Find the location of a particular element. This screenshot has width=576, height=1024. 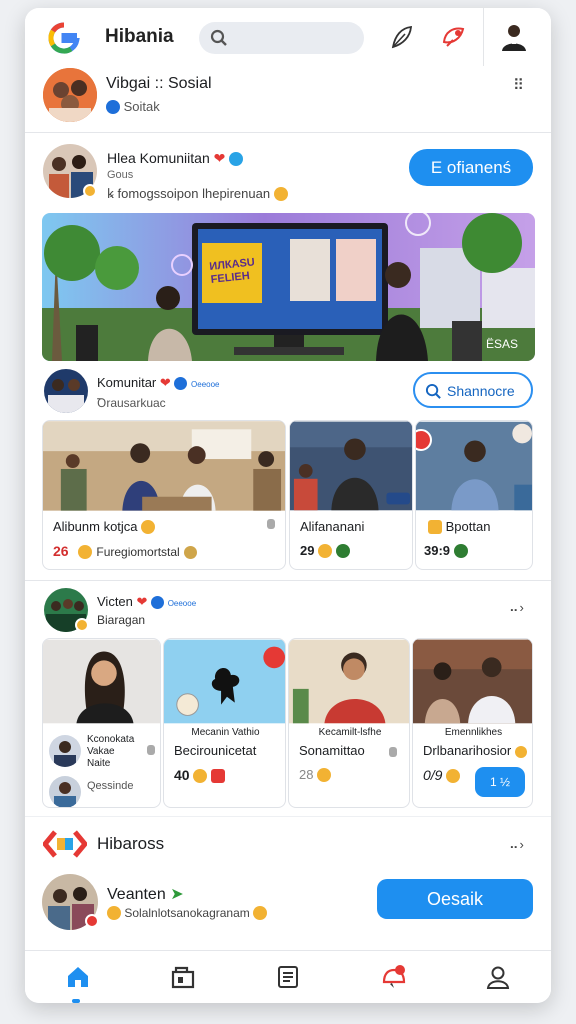

post-caption: Solalnlotsanokagranam is located at coordinates (187, 913).